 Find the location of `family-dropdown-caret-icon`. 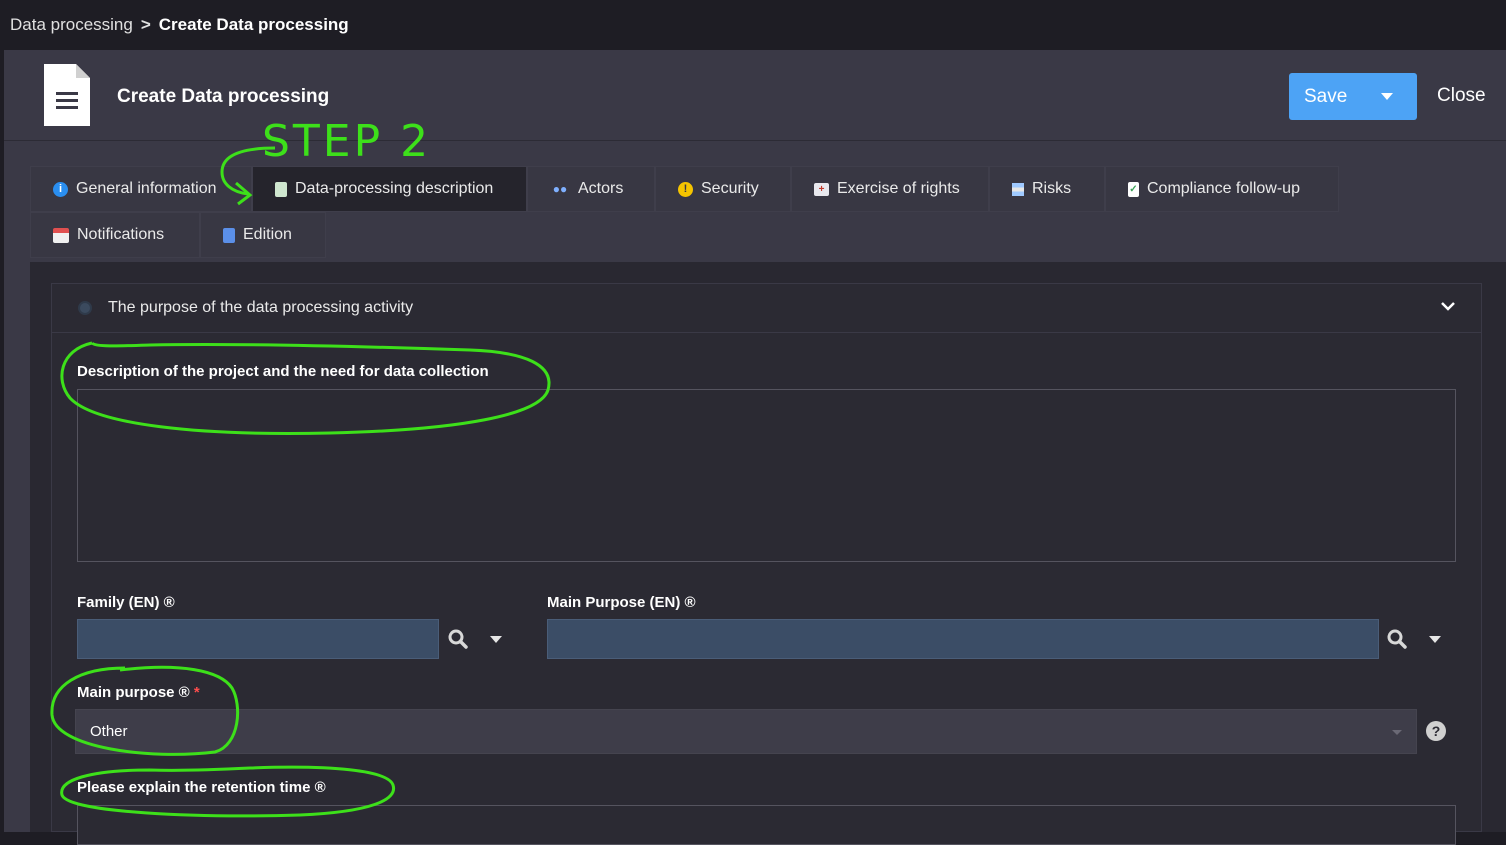

family-dropdown-caret-icon is located at coordinates (496, 639).